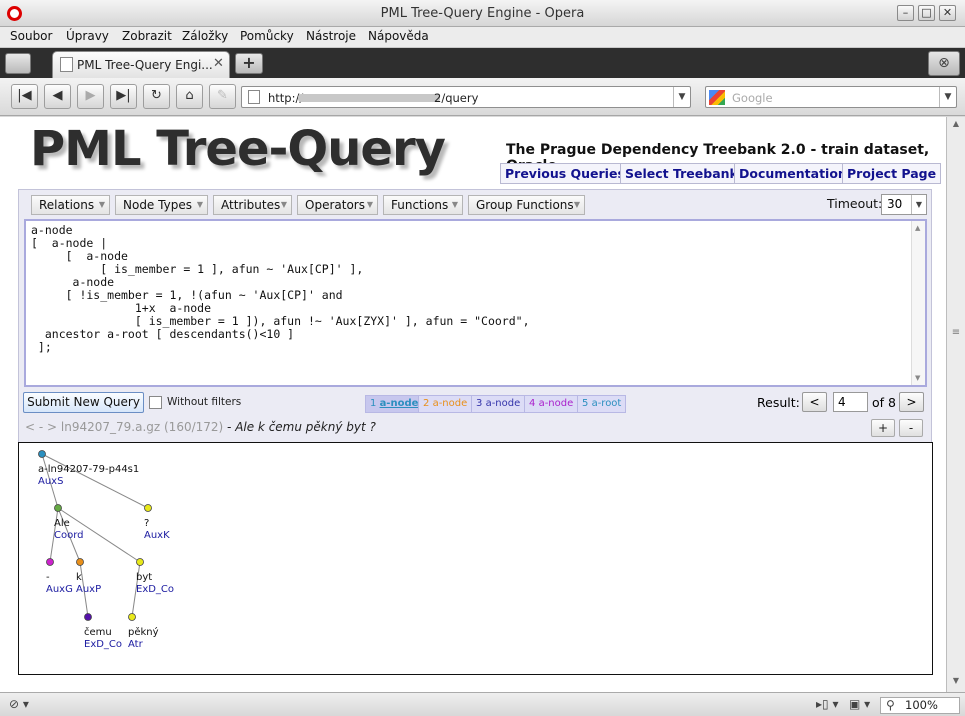 The width and height of the screenshot is (965, 716). Describe the element at coordinates (57, 96) in the screenshot. I see `back-icon: ◀` at that location.